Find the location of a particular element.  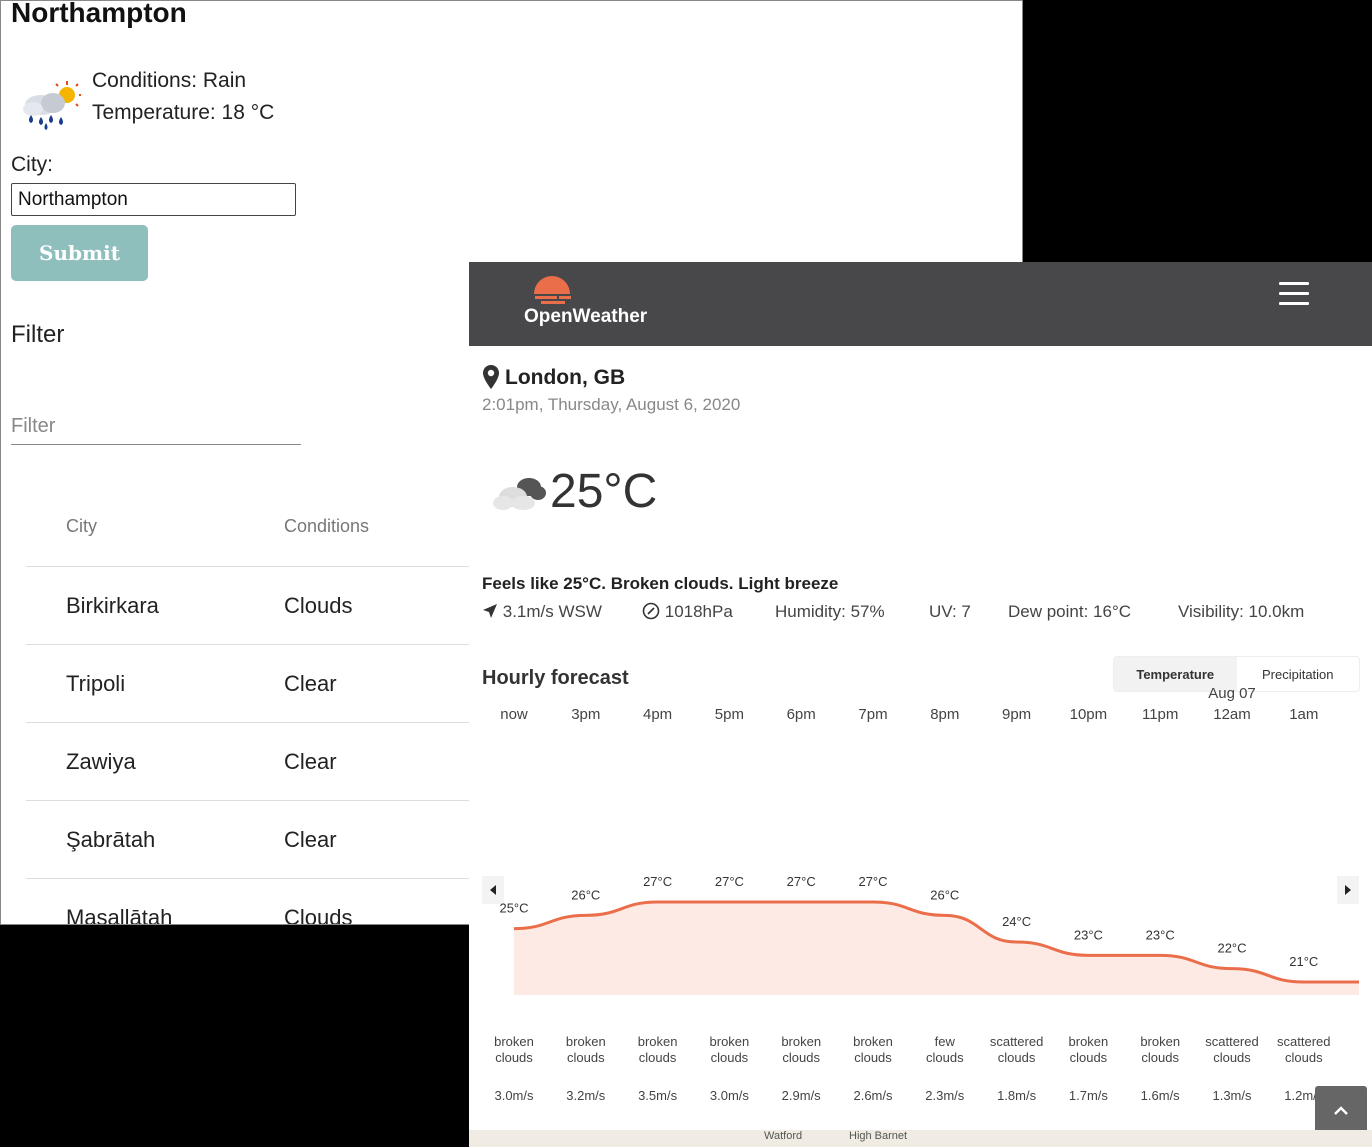

hourly-wind: 1.7m/s is located at coordinates (1088, 1095).